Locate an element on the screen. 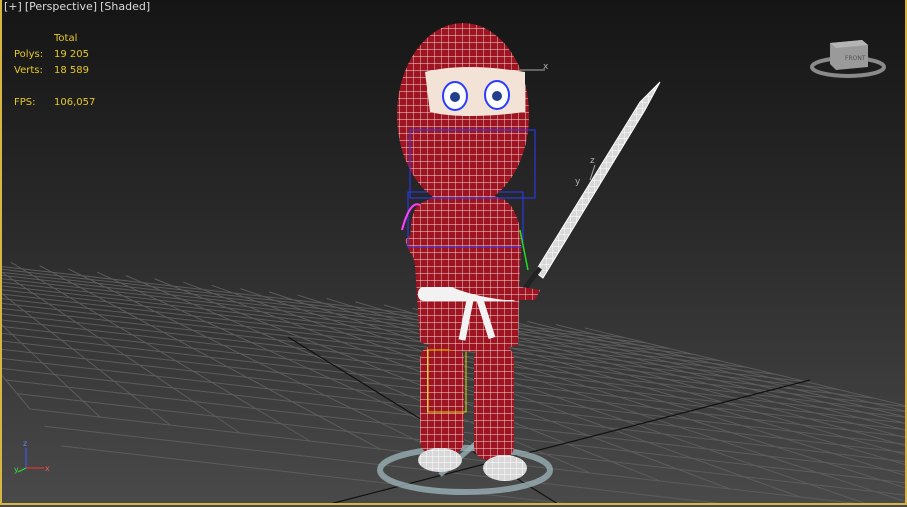 The height and width of the screenshot is (507, 907). gizmo-y-label: y is located at coordinates (578, 182).